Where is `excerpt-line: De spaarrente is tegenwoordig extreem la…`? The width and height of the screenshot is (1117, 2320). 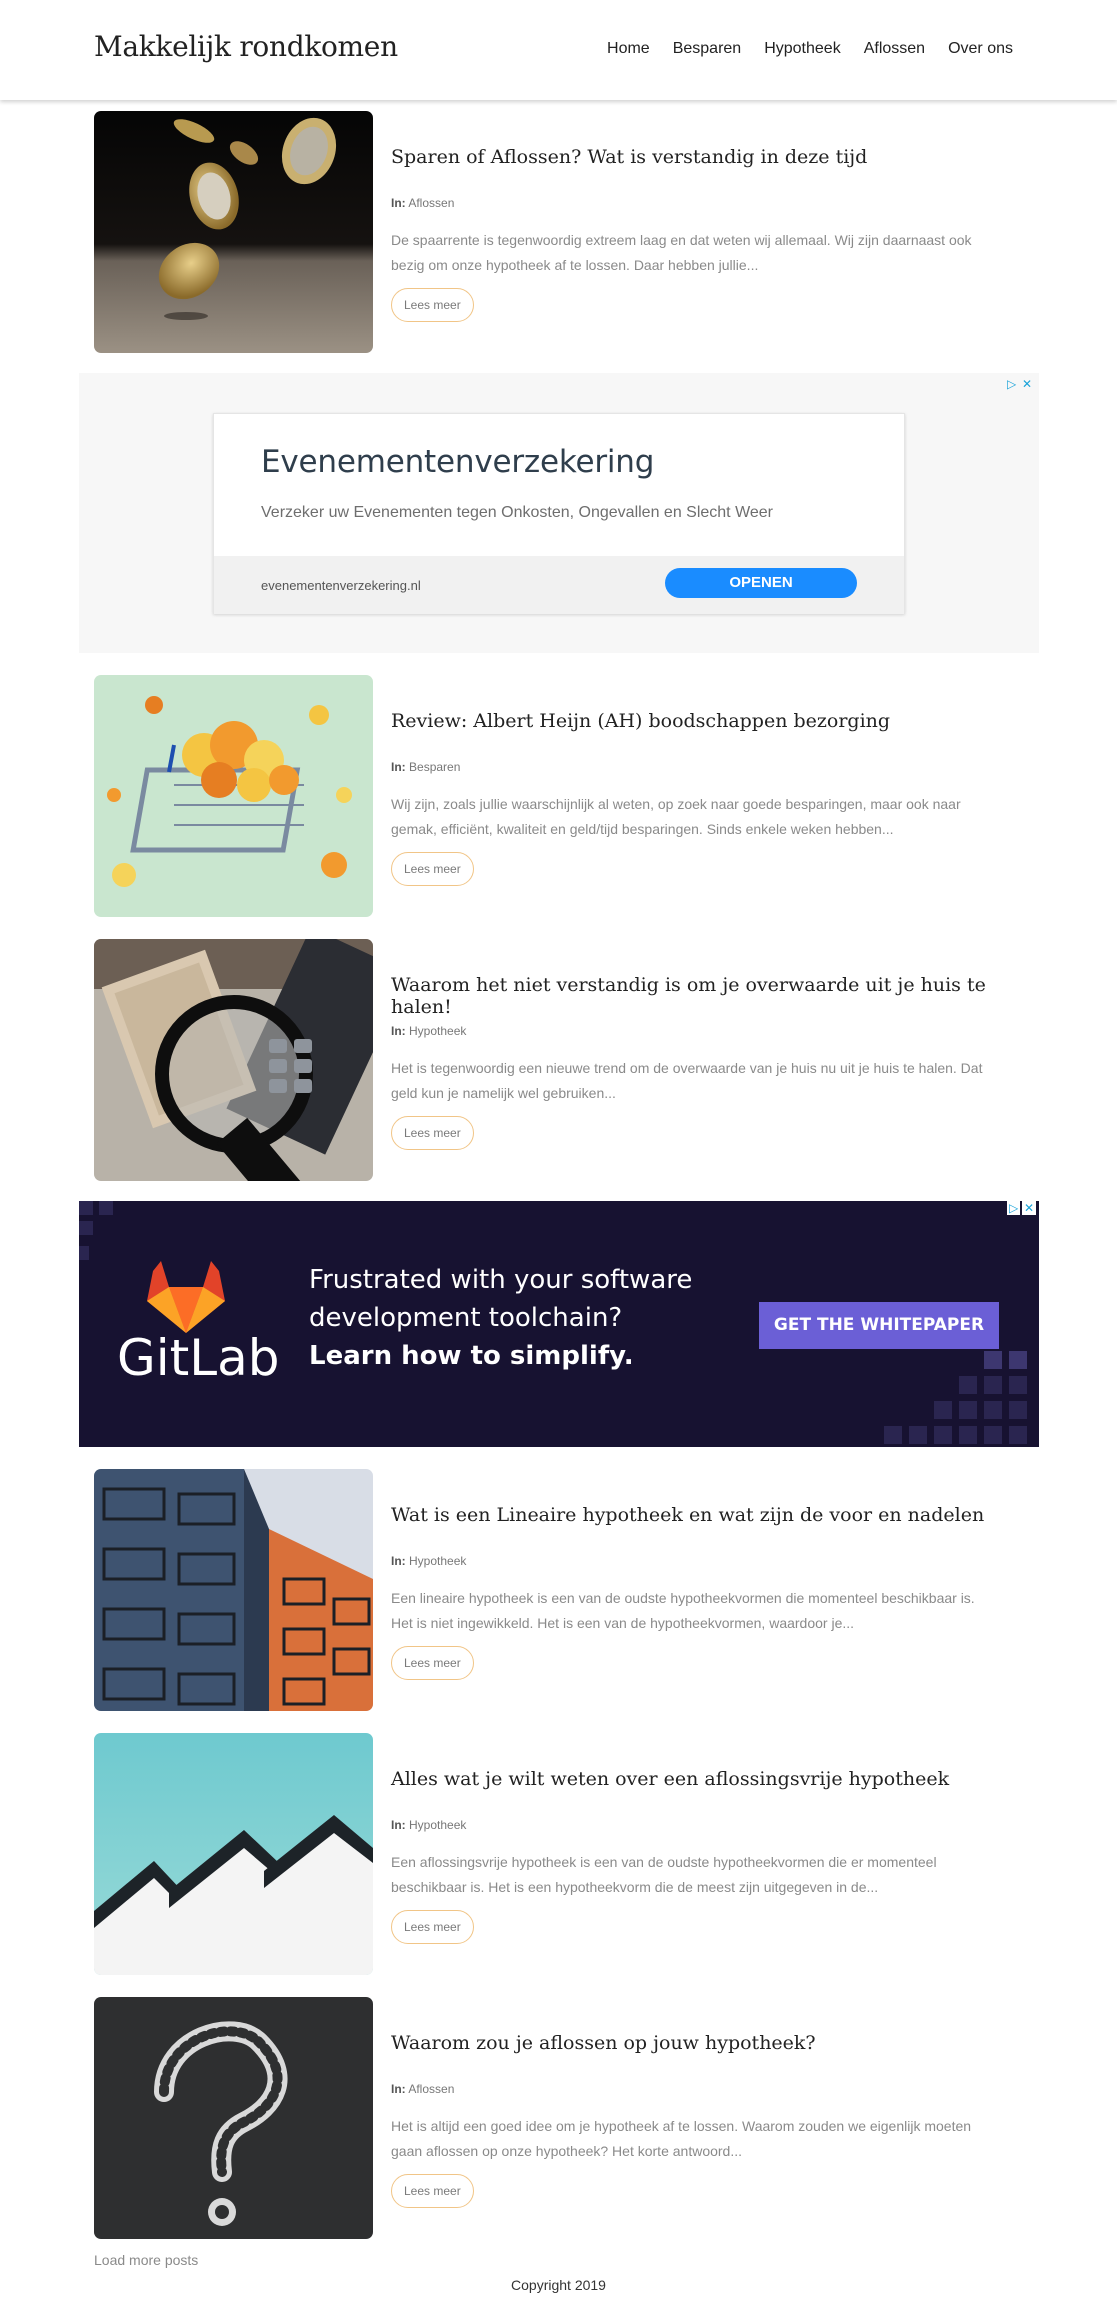
excerpt-line: De spaarrente is tegenwoordig extreem la… is located at coordinates (681, 240).